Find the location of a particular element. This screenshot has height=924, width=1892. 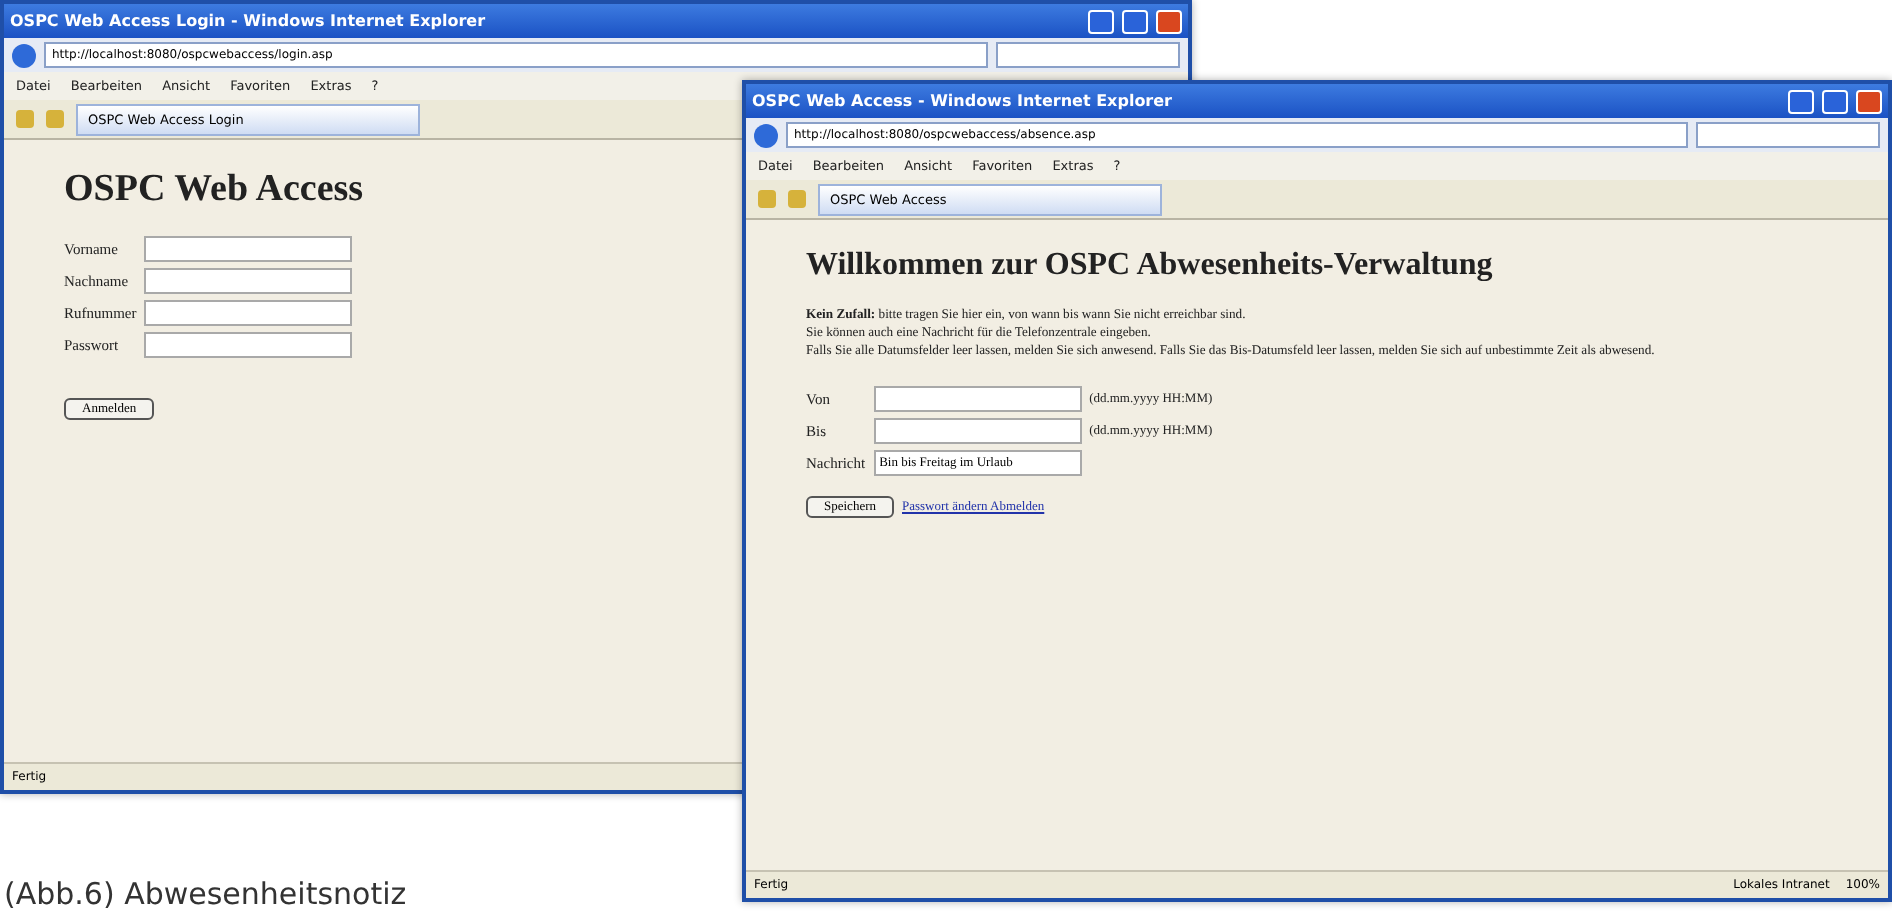

window-title: OSPC Web Access - Windows Internet Explorer is located at coordinates (963, 101).